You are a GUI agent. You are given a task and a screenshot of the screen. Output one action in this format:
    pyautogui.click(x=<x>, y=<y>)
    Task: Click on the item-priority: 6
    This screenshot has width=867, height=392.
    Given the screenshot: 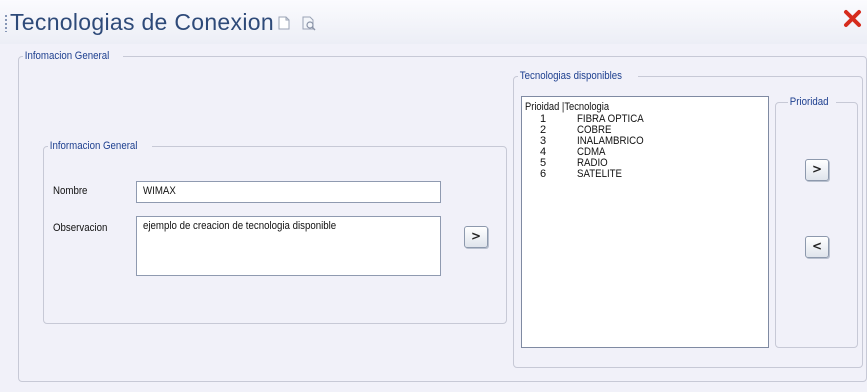 What is the action you would take?
    pyautogui.click(x=543, y=174)
    